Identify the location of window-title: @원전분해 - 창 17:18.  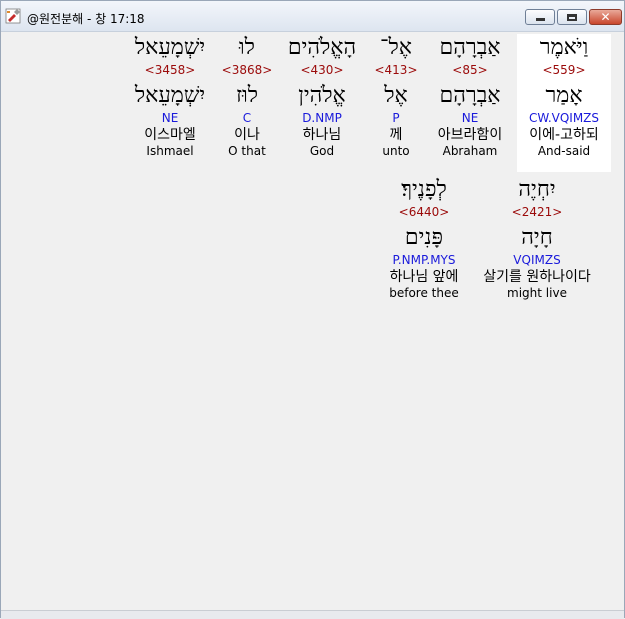
(86, 19).